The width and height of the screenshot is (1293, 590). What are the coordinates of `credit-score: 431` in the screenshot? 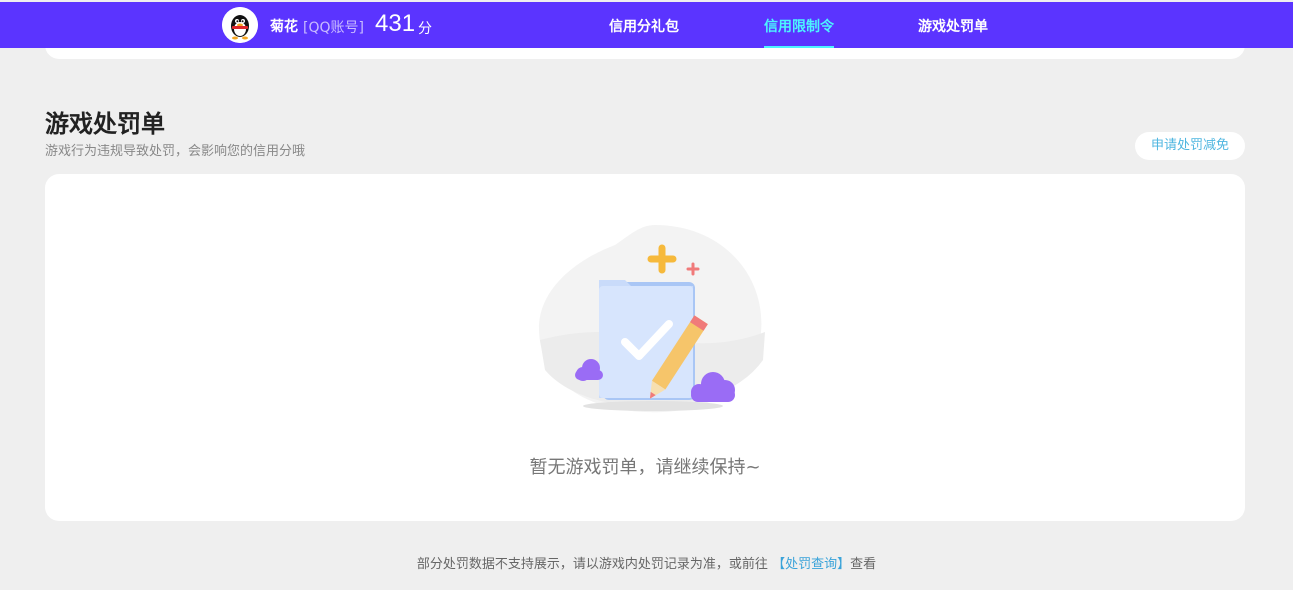 It's located at (395, 23).